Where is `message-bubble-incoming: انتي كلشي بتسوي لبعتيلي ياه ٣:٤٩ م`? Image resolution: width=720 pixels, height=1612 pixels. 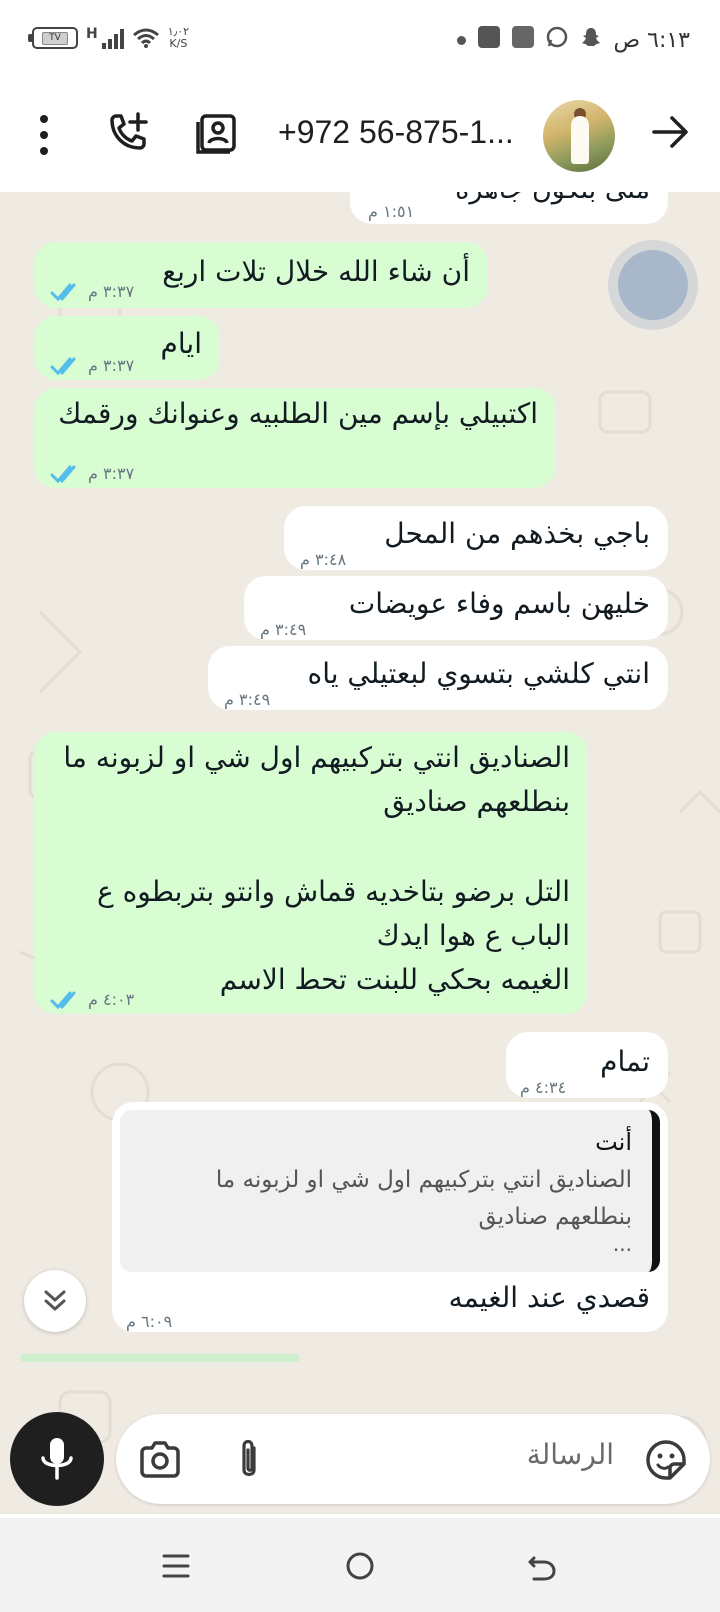 message-bubble-incoming: انتي كلشي بتسوي لبعتيلي ياه ٣:٤٩ م is located at coordinates (438, 678).